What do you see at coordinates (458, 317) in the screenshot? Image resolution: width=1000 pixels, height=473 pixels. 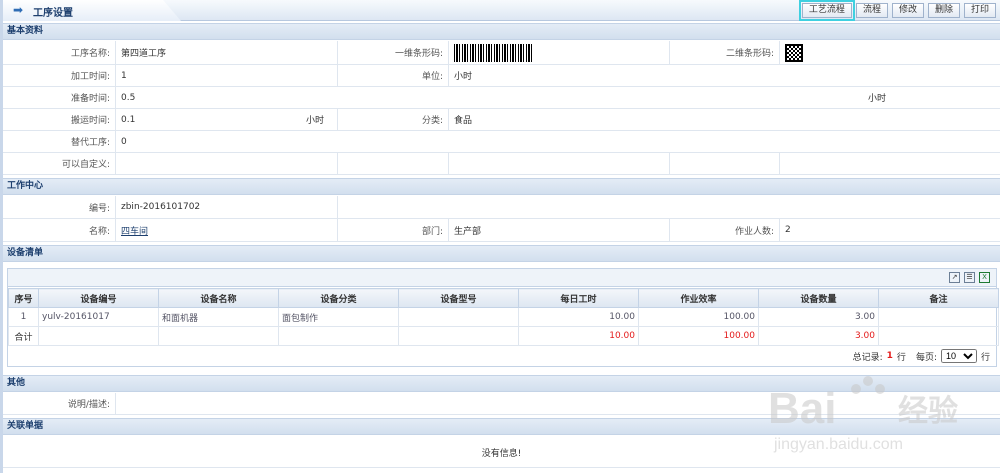 I see `cell-model` at bounding box center [458, 317].